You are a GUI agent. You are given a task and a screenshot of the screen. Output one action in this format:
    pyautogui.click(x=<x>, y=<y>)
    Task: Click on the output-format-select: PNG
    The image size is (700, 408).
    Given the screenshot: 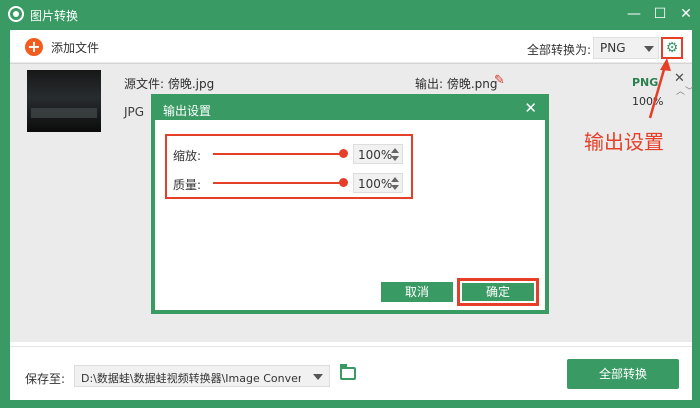 What is the action you would take?
    pyautogui.click(x=626, y=48)
    